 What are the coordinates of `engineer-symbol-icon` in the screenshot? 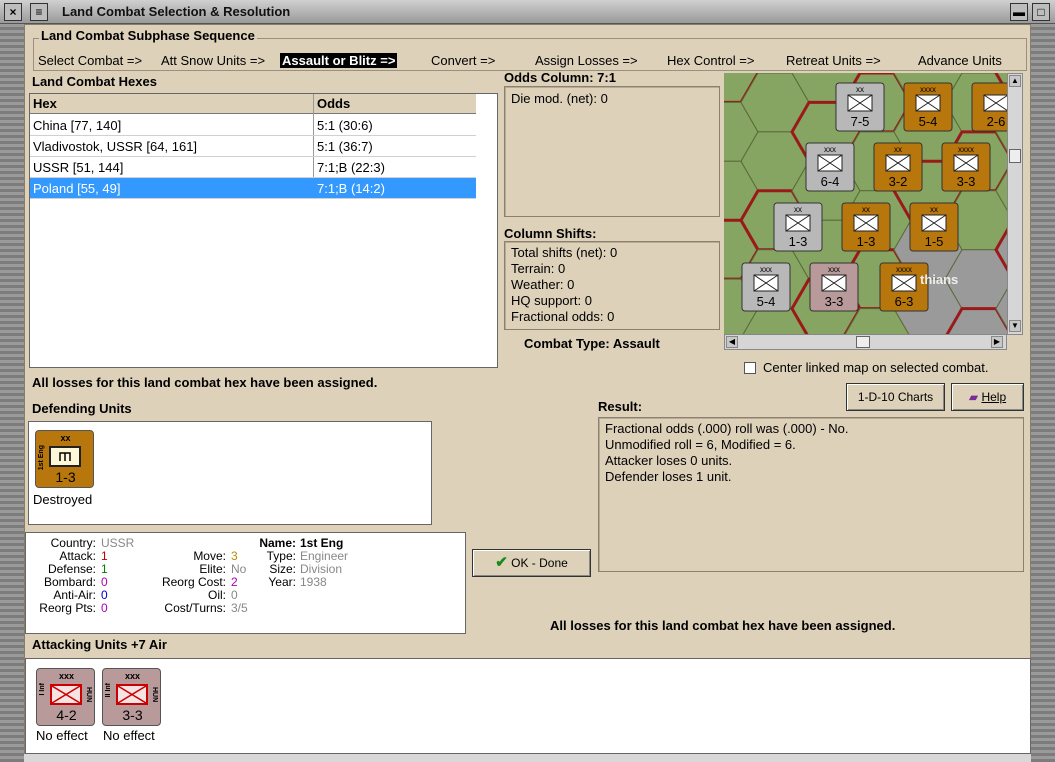 It's located at (65, 456).